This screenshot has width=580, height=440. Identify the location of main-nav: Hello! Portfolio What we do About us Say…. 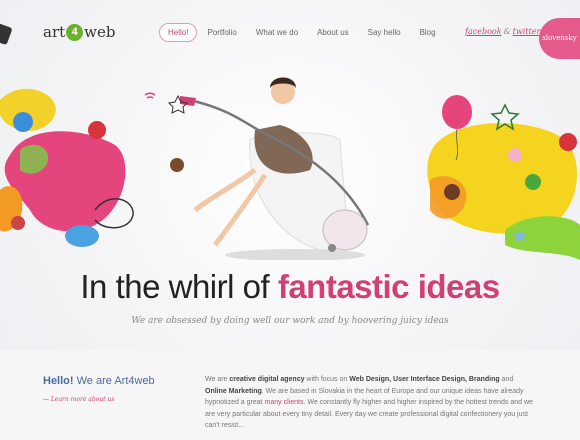
(307, 32).